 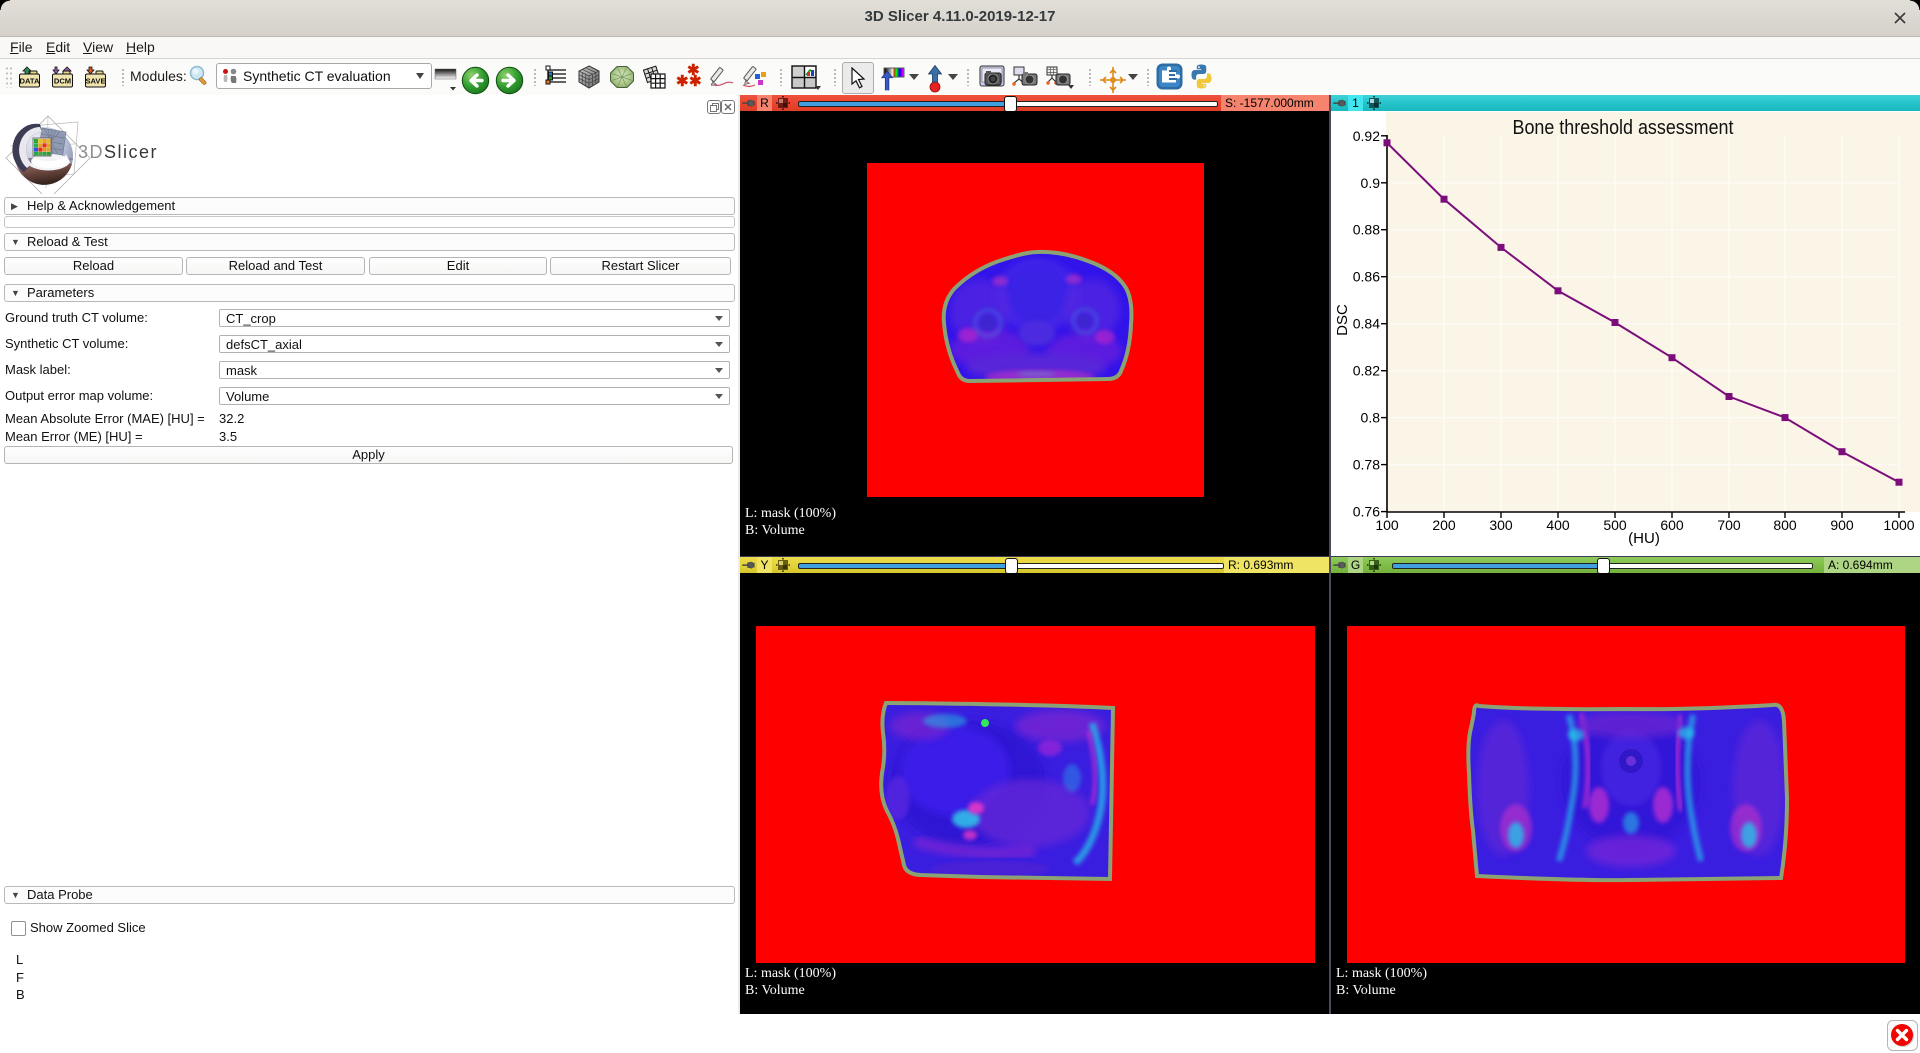 I want to click on svg-text: 400, so click(x=1558, y=525).